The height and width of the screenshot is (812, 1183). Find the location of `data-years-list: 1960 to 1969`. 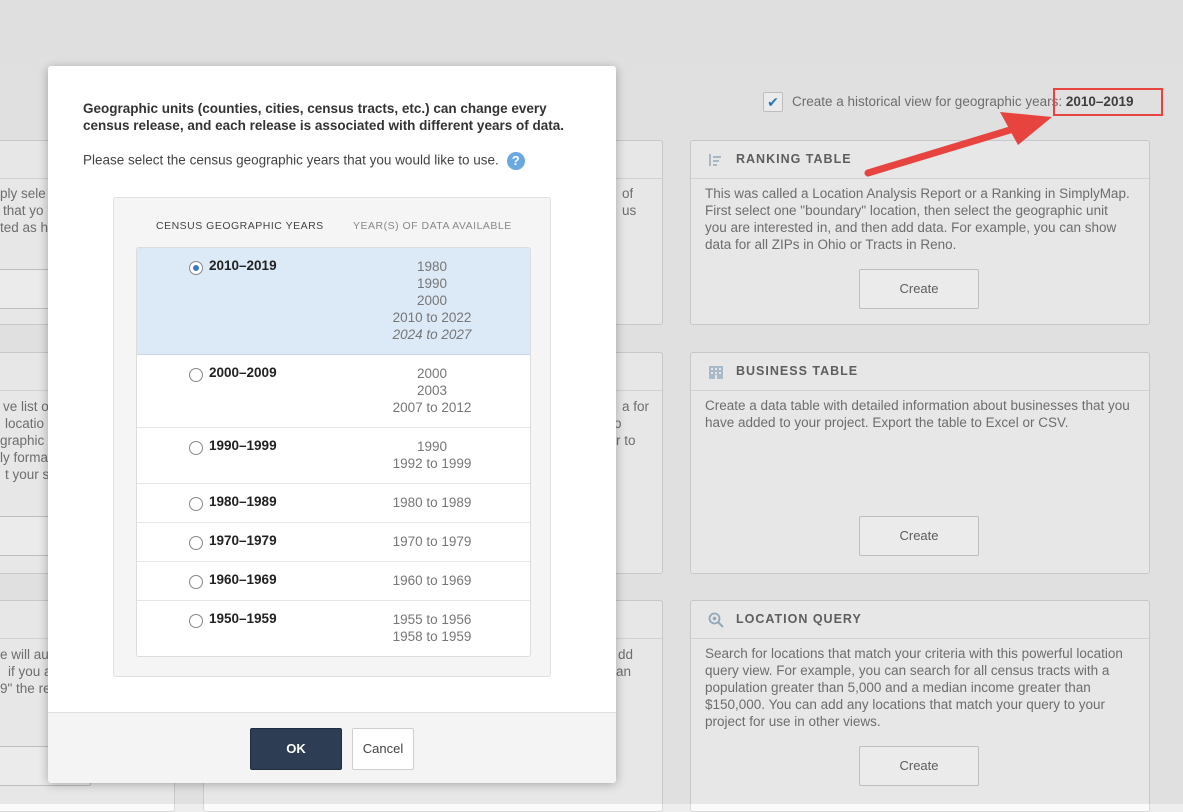

data-years-list: 1960 to 1969 is located at coordinates (423, 580).